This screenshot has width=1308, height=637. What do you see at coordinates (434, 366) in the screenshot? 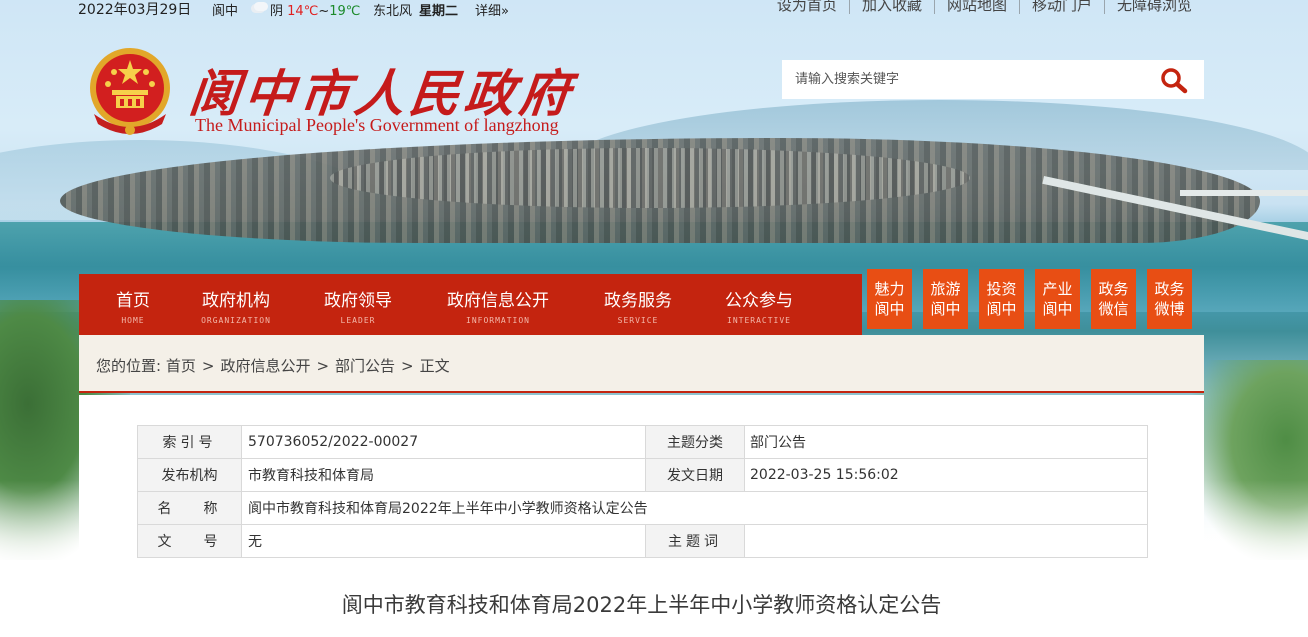
I see `breadcrumb-current: 正文` at bounding box center [434, 366].